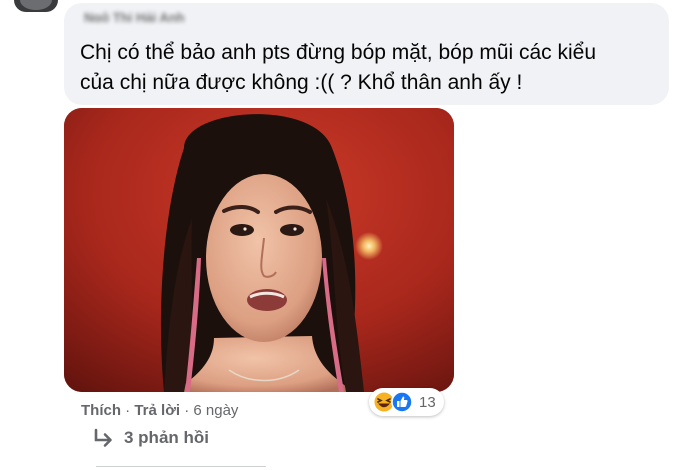 The width and height of the screenshot is (689, 470). Describe the element at coordinates (181, 466) in the screenshot. I see `divider` at that location.